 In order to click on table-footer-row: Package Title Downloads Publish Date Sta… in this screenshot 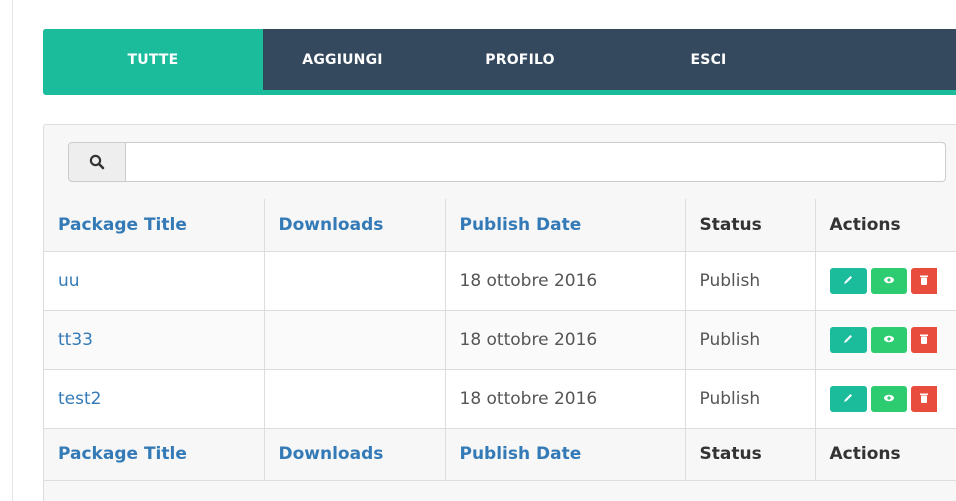, I will do `click(500, 454)`.